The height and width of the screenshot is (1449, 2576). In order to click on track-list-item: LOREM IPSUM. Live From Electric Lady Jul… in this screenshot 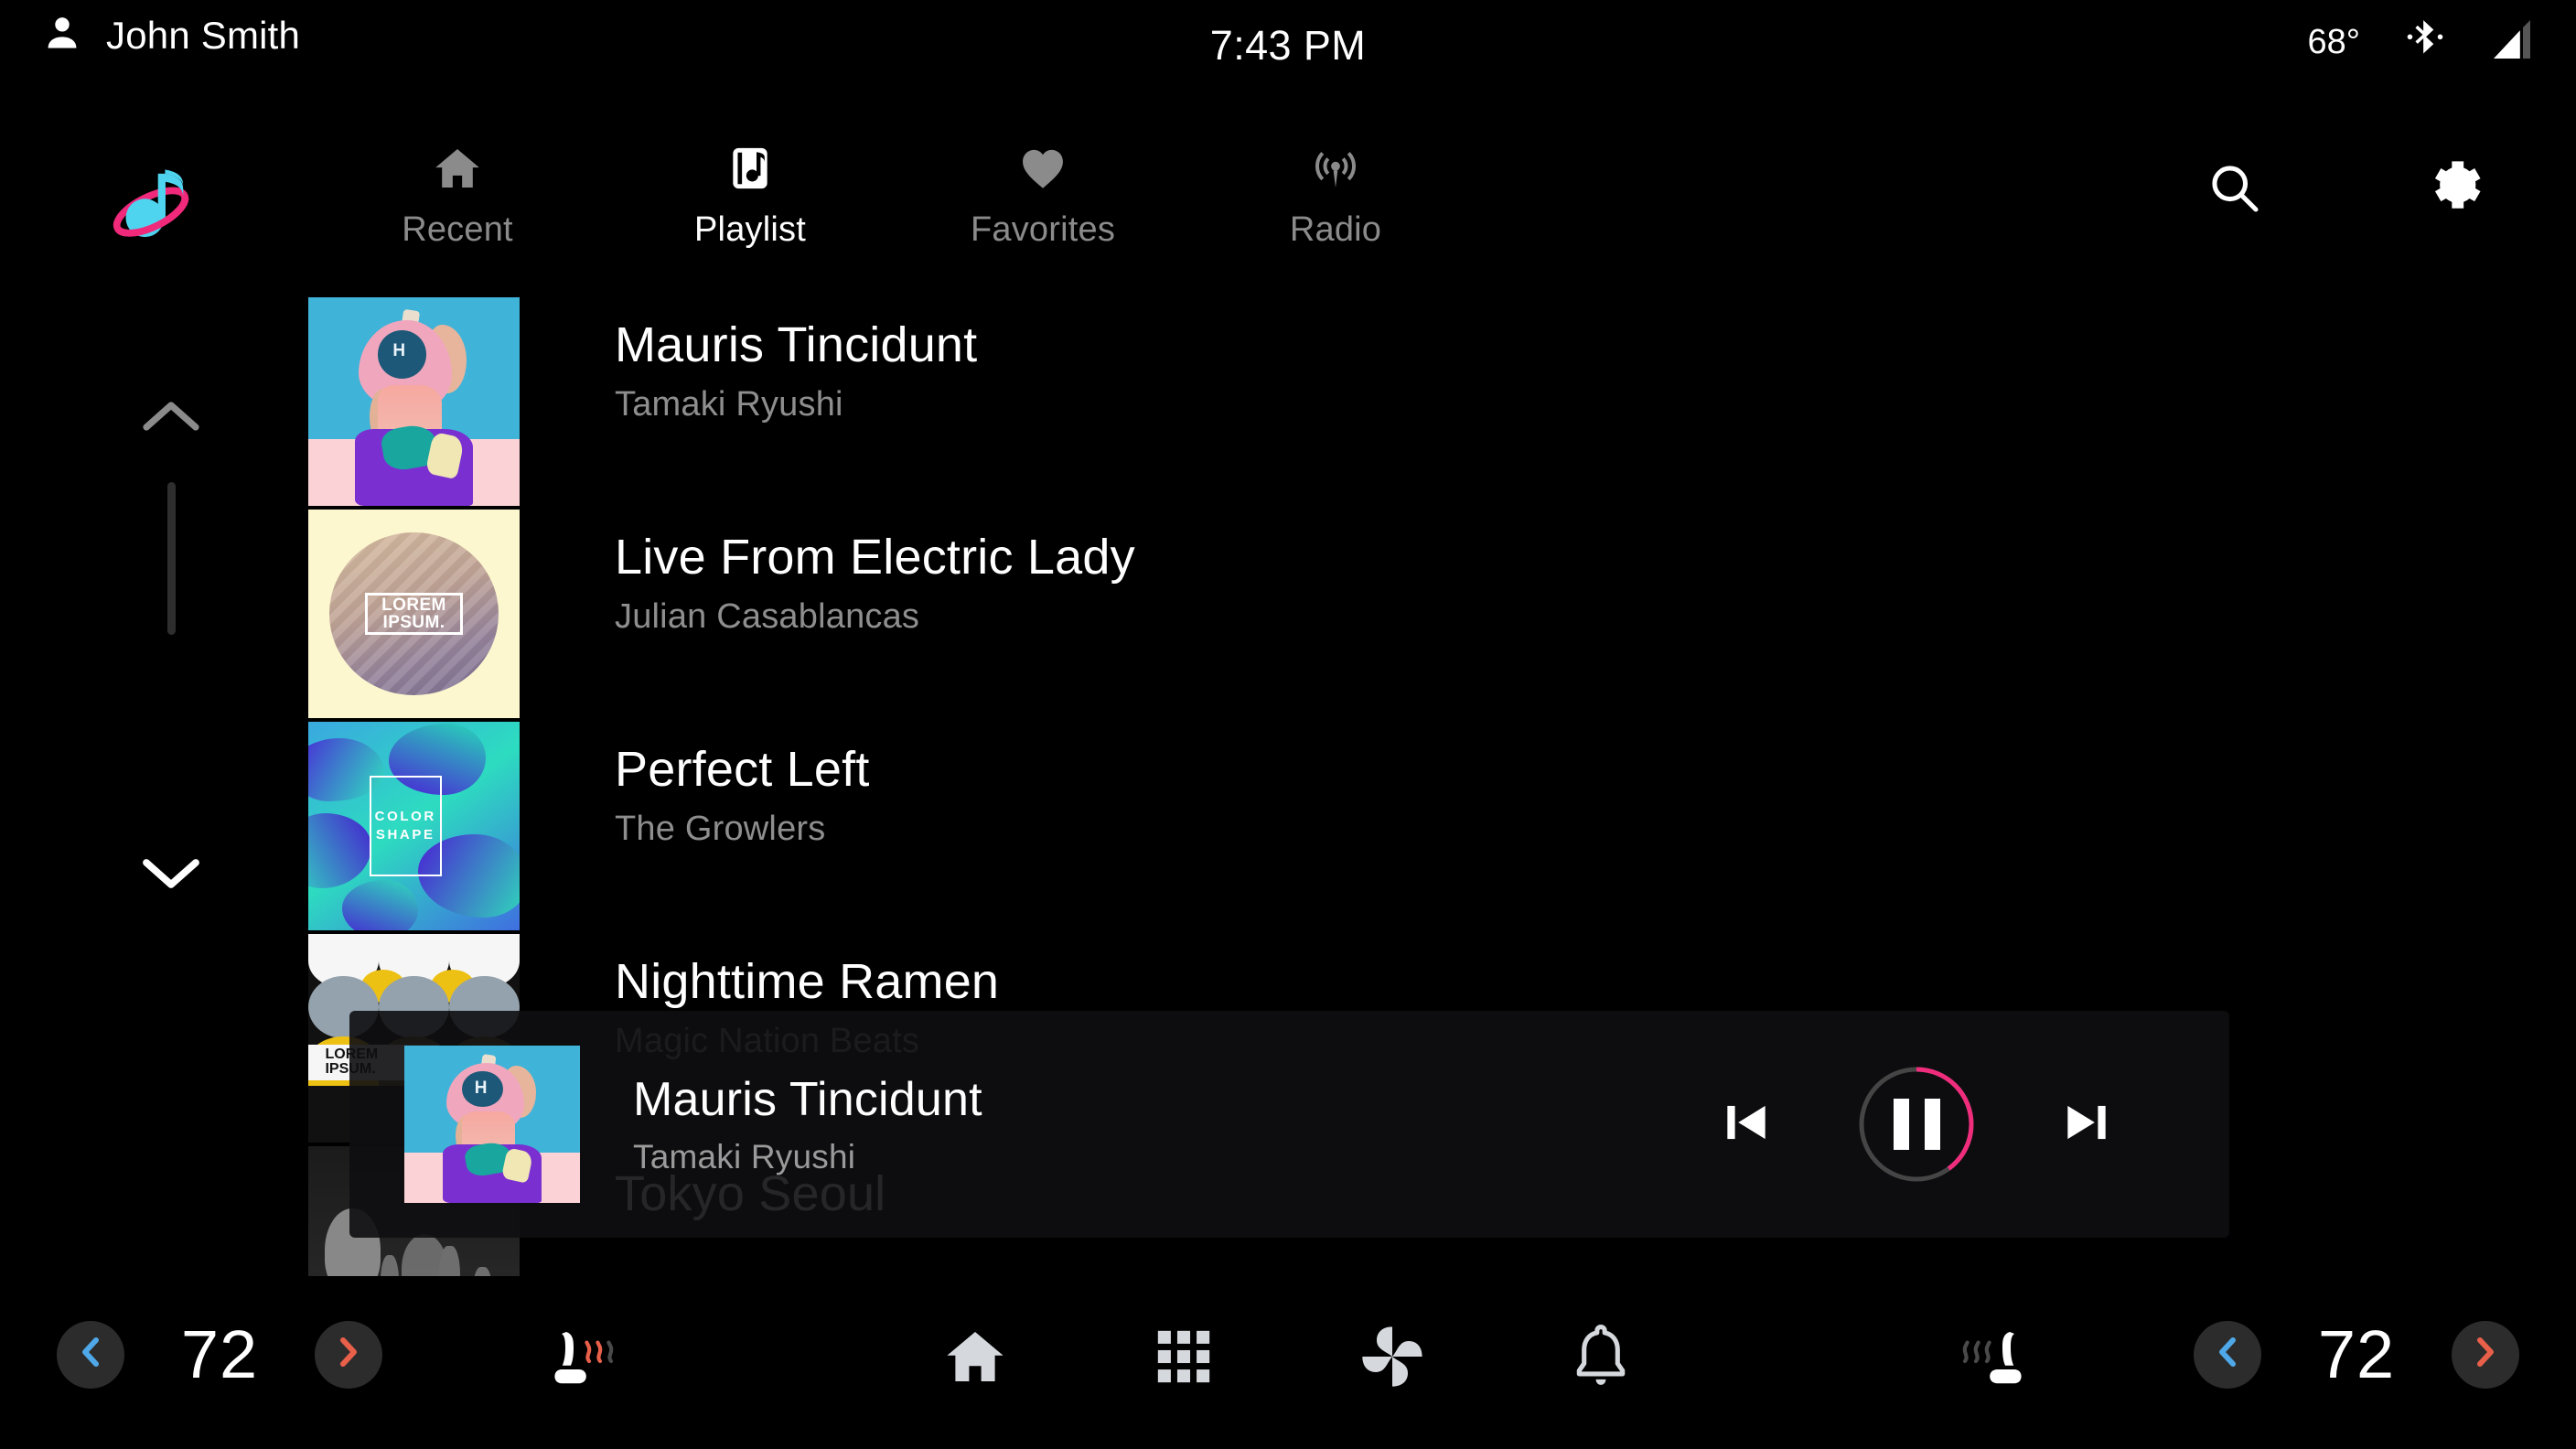, I will do `click(1406, 616)`.